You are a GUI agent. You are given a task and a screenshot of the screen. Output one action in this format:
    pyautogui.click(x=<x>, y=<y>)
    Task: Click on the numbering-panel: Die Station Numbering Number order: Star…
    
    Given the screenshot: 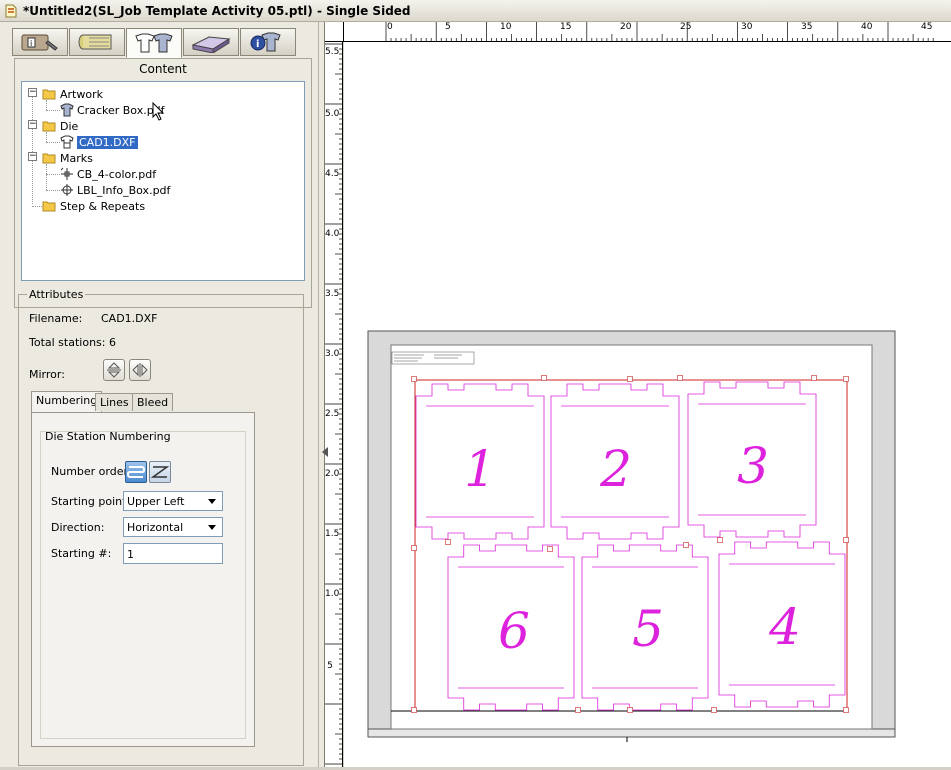 What is the action you would take?
    pyautogui.click(x=143, y=579)
    